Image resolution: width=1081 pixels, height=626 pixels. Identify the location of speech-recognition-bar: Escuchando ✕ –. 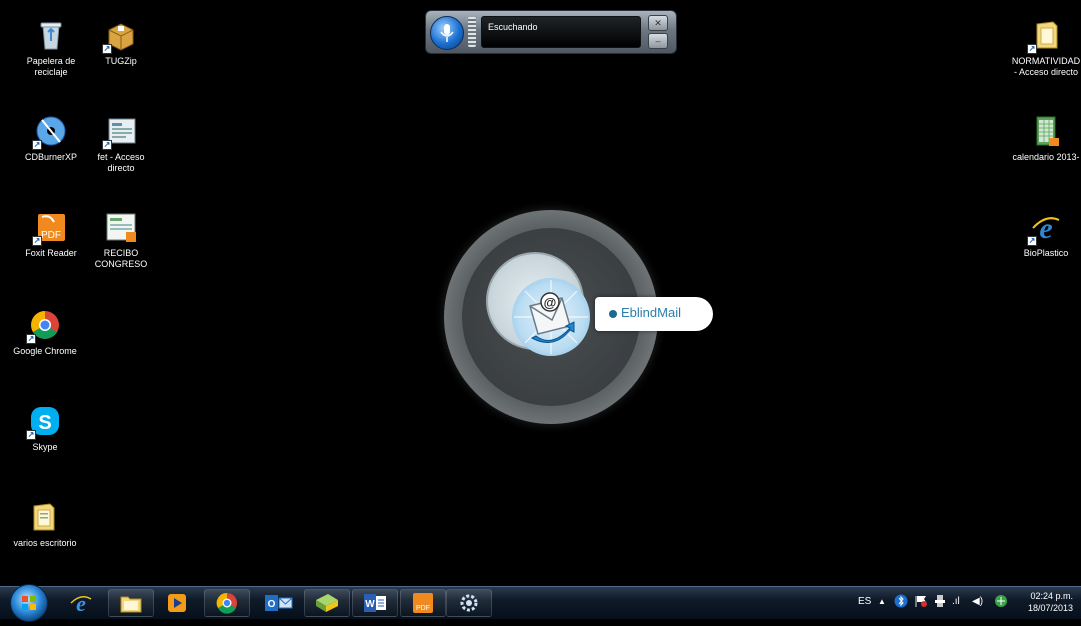
(551, 32).